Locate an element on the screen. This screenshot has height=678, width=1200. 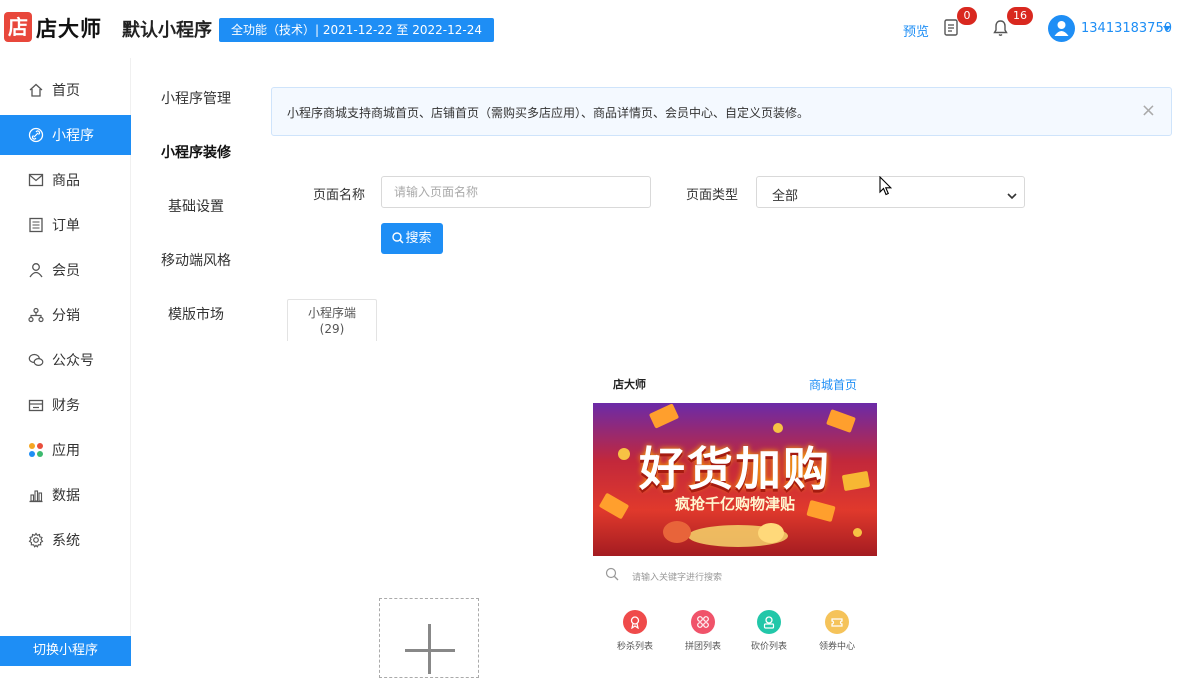
user-icon is located at coordinates (36, 270).